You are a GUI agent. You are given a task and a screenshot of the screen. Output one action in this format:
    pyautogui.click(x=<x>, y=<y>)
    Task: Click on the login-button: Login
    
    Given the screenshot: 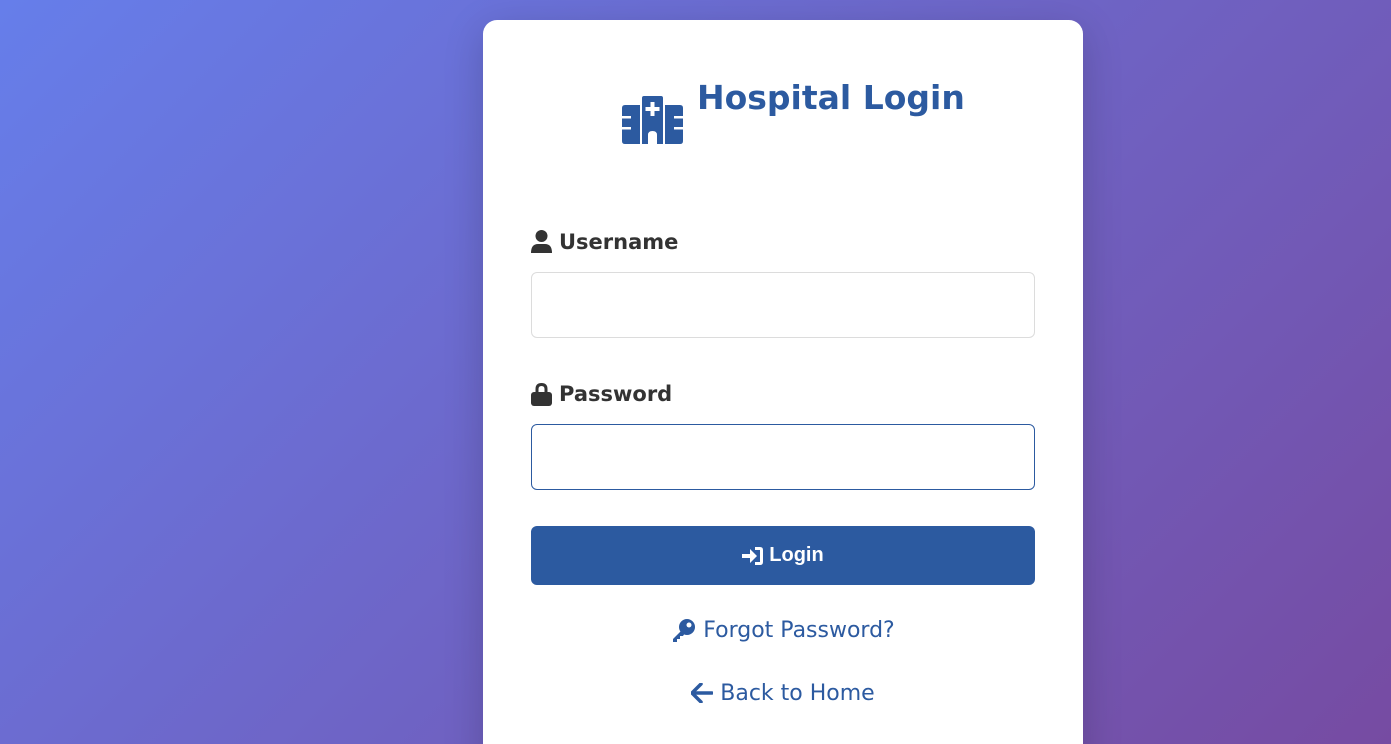 What is the action you would take?
    pyautogui.click(x=783, y=555)
    